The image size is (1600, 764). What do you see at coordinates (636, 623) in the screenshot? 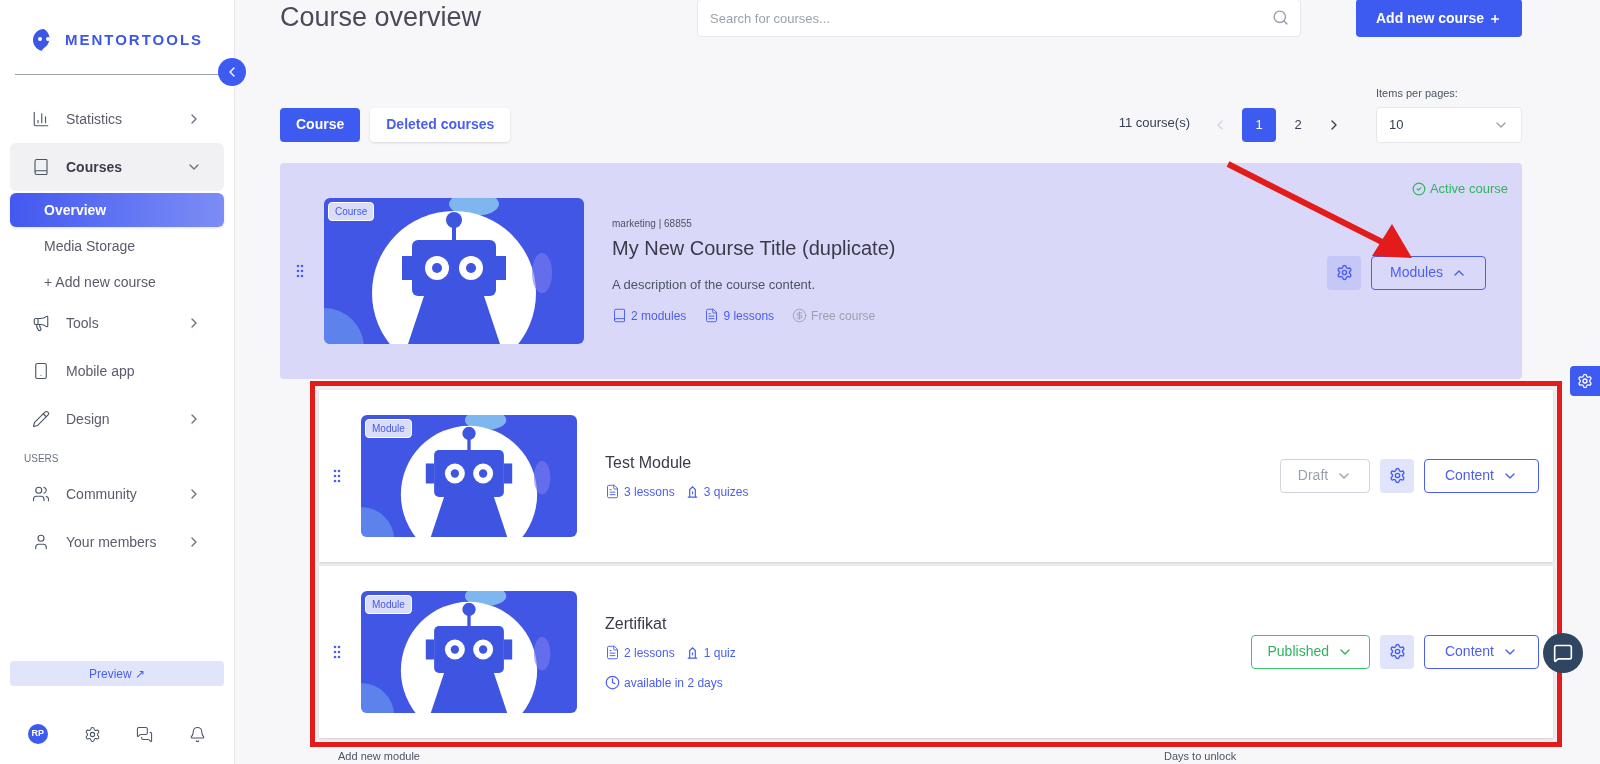
I see `module-title: Zertifikat` at bounding box center [636, 623].